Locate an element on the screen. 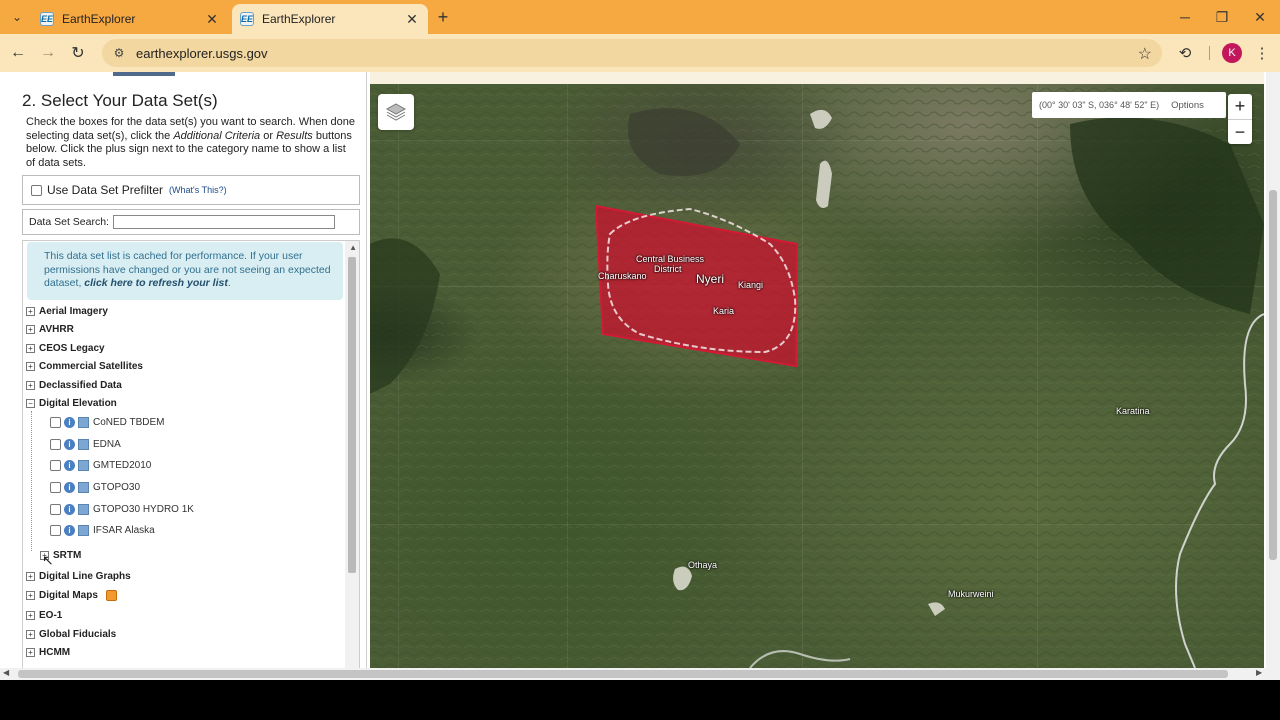 Image resolution: width=1280 pixels, height=720 pixels. dataset-item: i EDNA is located at coordinates (85, 444).